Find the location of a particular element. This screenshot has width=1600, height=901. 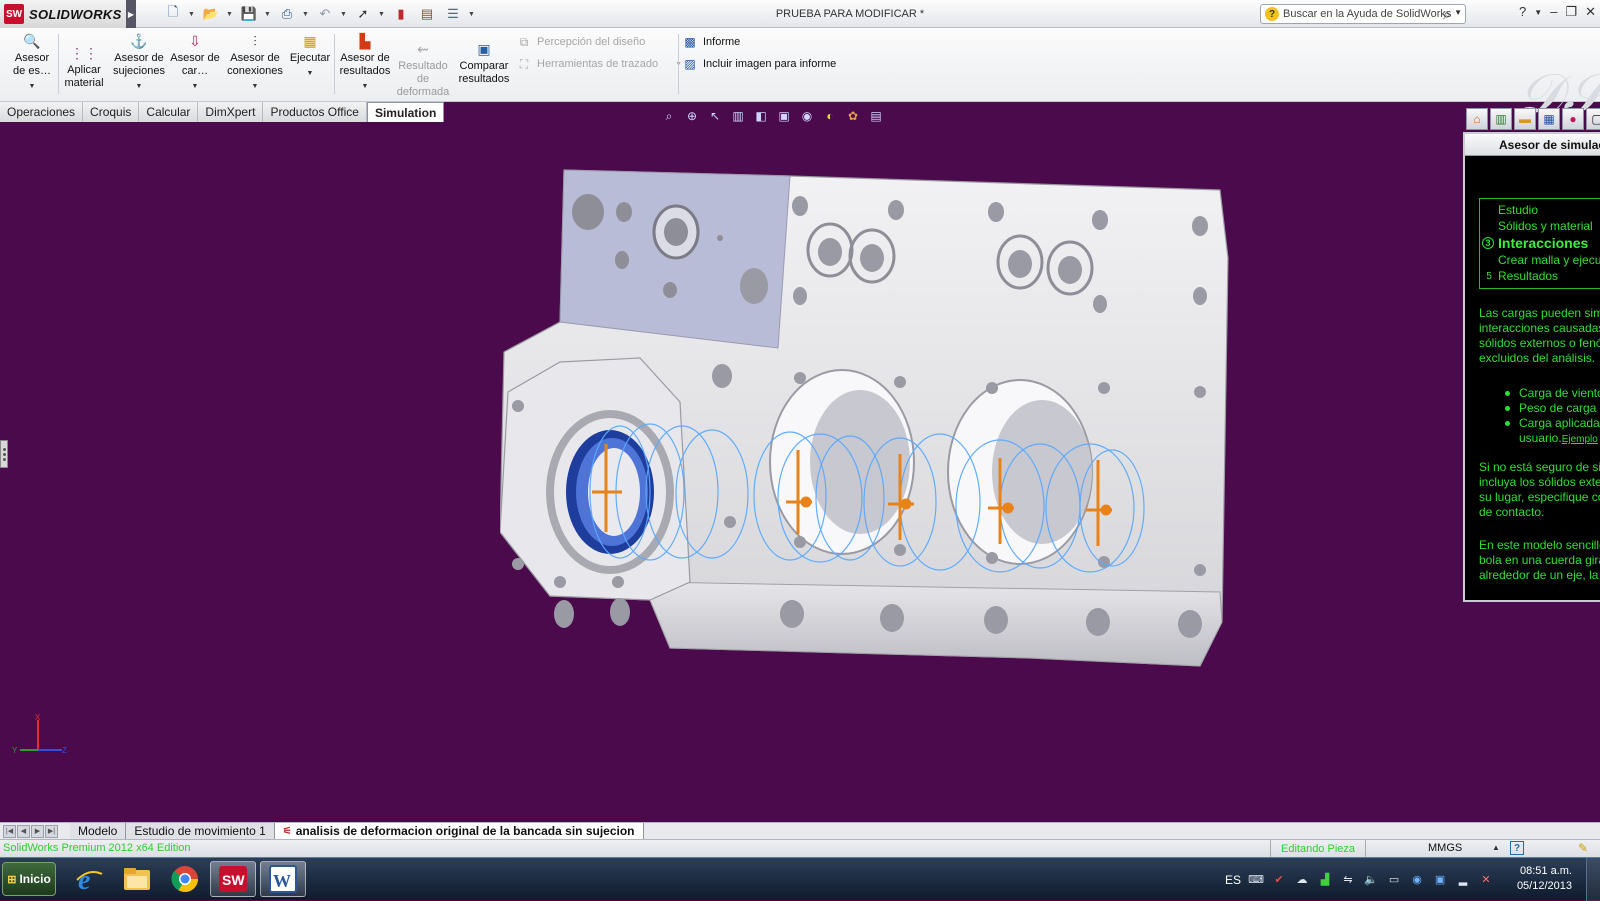

previous-view-icon: ↖ is located at coordinates (715, 116).